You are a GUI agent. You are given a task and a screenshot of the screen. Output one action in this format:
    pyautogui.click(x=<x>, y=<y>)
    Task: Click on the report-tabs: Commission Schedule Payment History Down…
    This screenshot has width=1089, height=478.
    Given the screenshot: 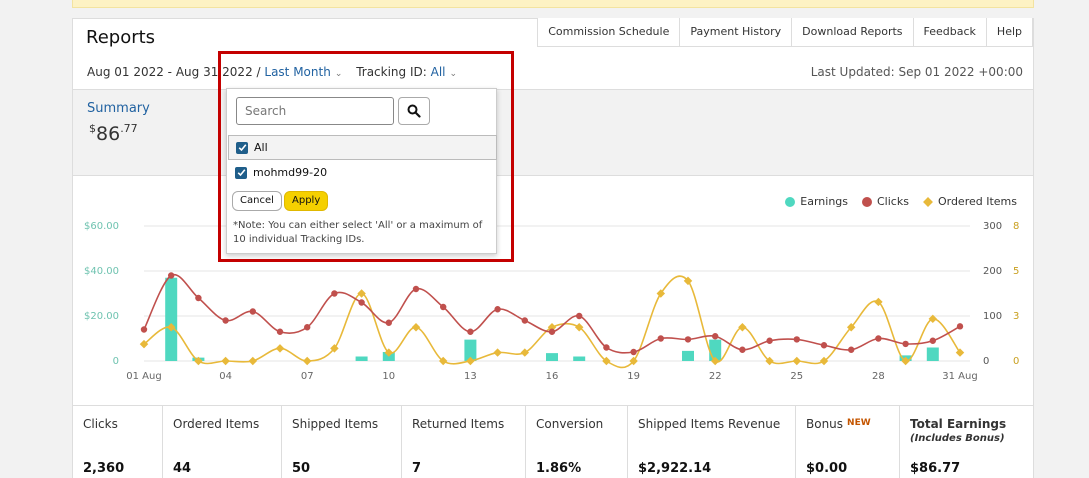 What is the action you would take?
    pyautogui.click(x=785, y=32)
    